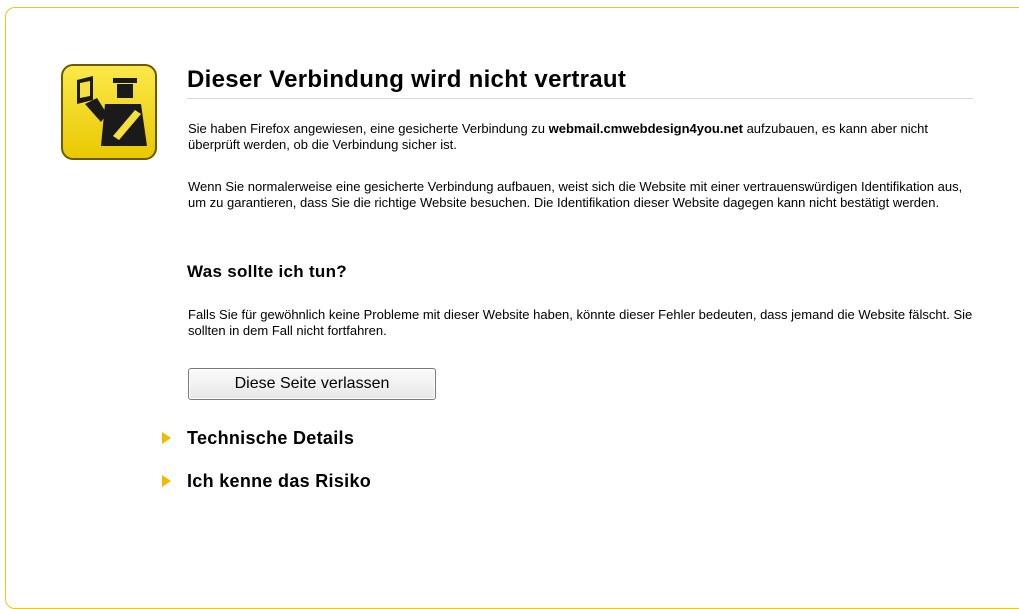 The image size is (1019, 609). I want to click on technical-details-label: Technische Details, so click(271, 437).